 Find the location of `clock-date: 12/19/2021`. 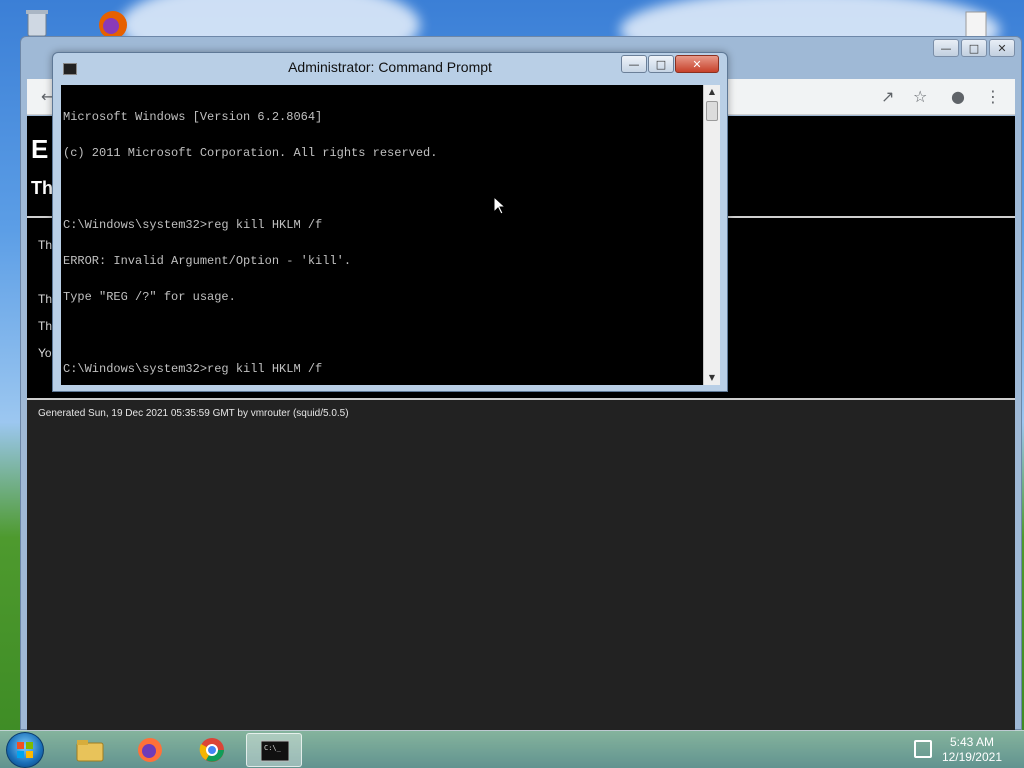

clock-date: 12/19/2021 is located at coordinates (971, 757).